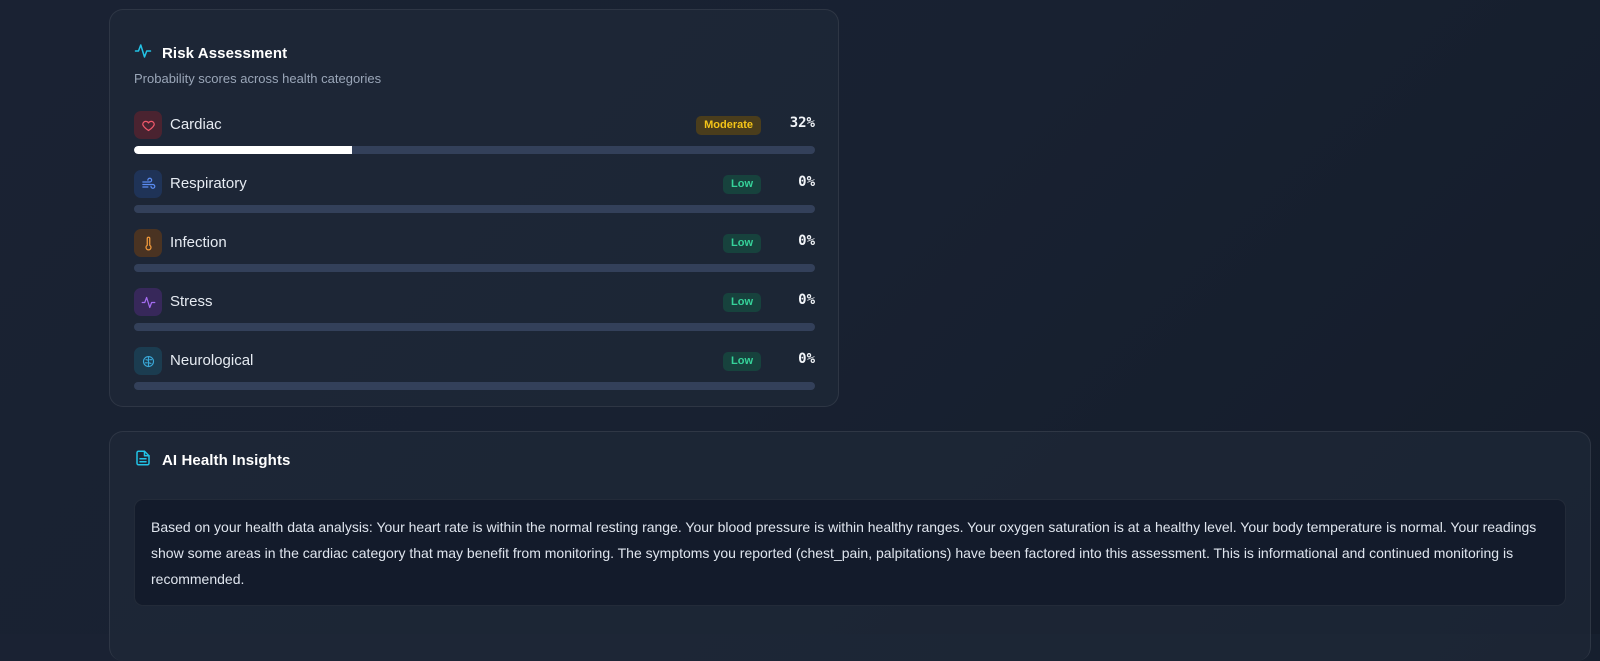 The height and width of the screenshot is (661, 1600). I want to click on risk-label: Neurological, so click(212, 360).